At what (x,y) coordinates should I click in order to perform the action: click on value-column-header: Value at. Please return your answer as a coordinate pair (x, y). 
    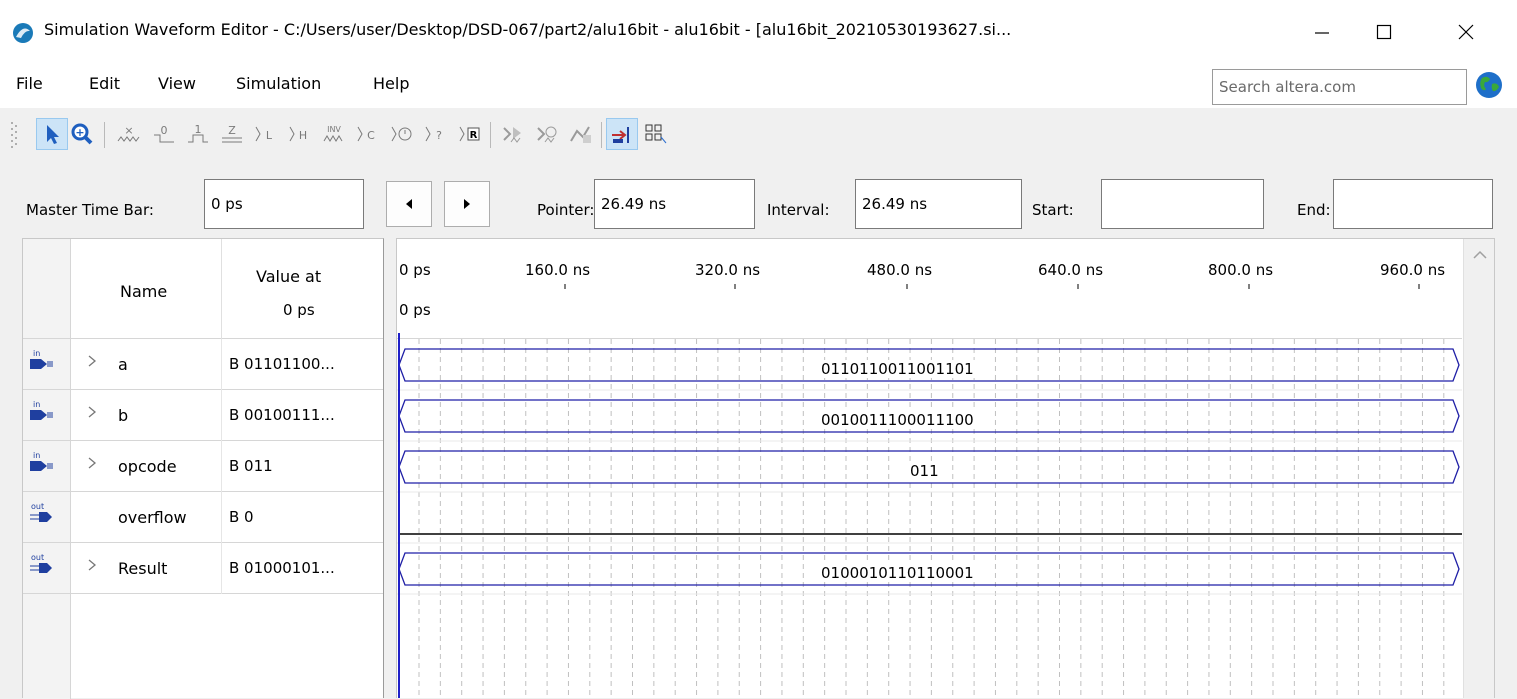
    Looking at the image, I should click on (288, 276).